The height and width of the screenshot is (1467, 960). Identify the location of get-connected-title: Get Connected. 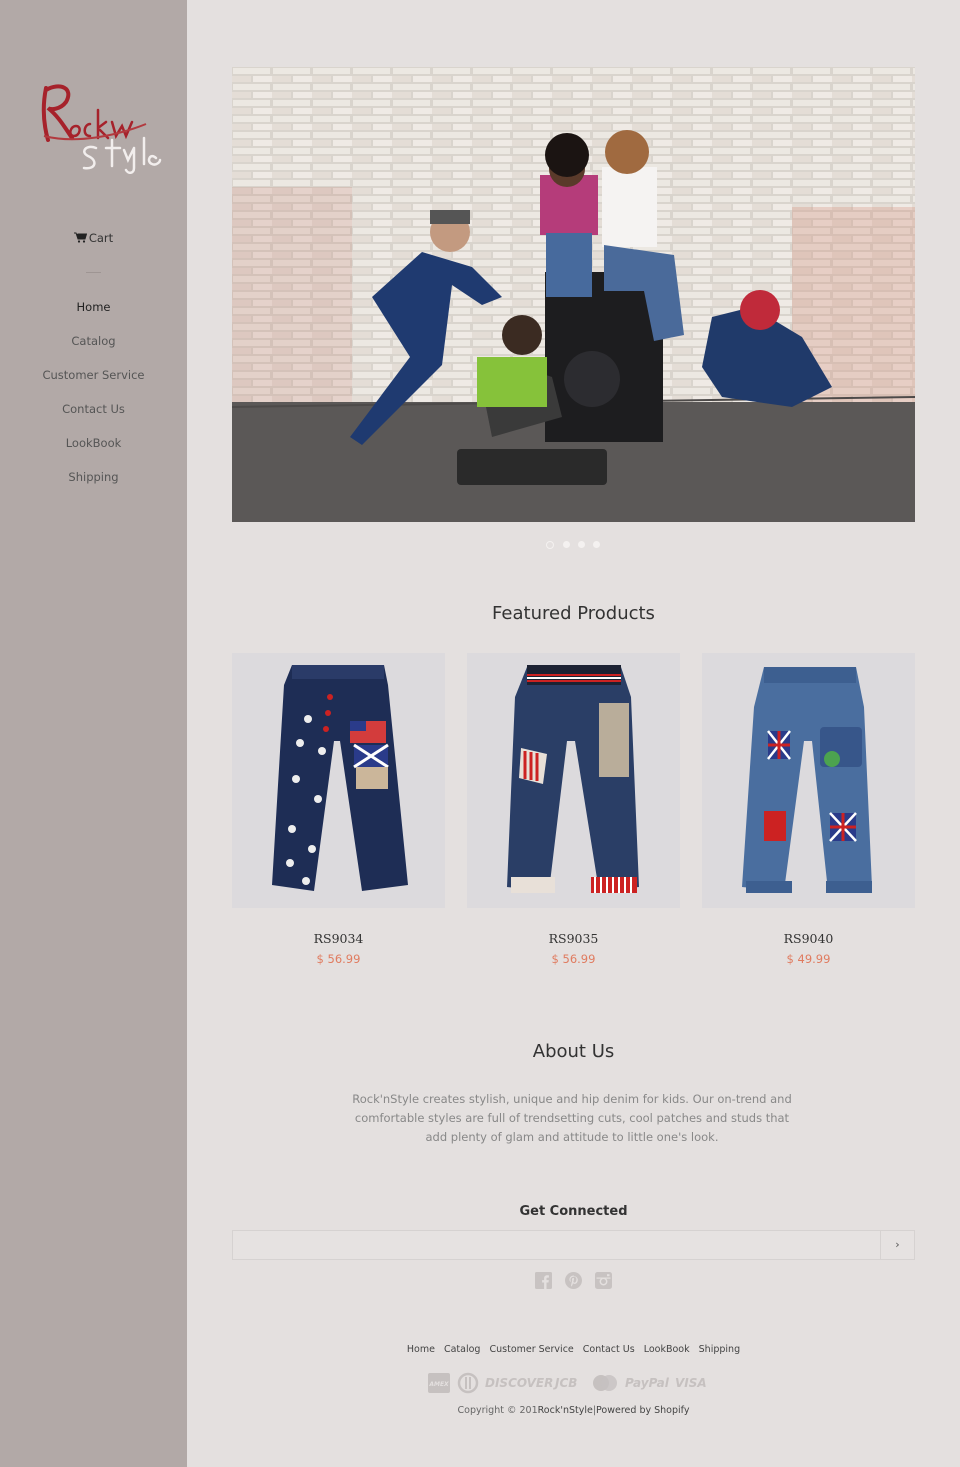
(573, 1211).